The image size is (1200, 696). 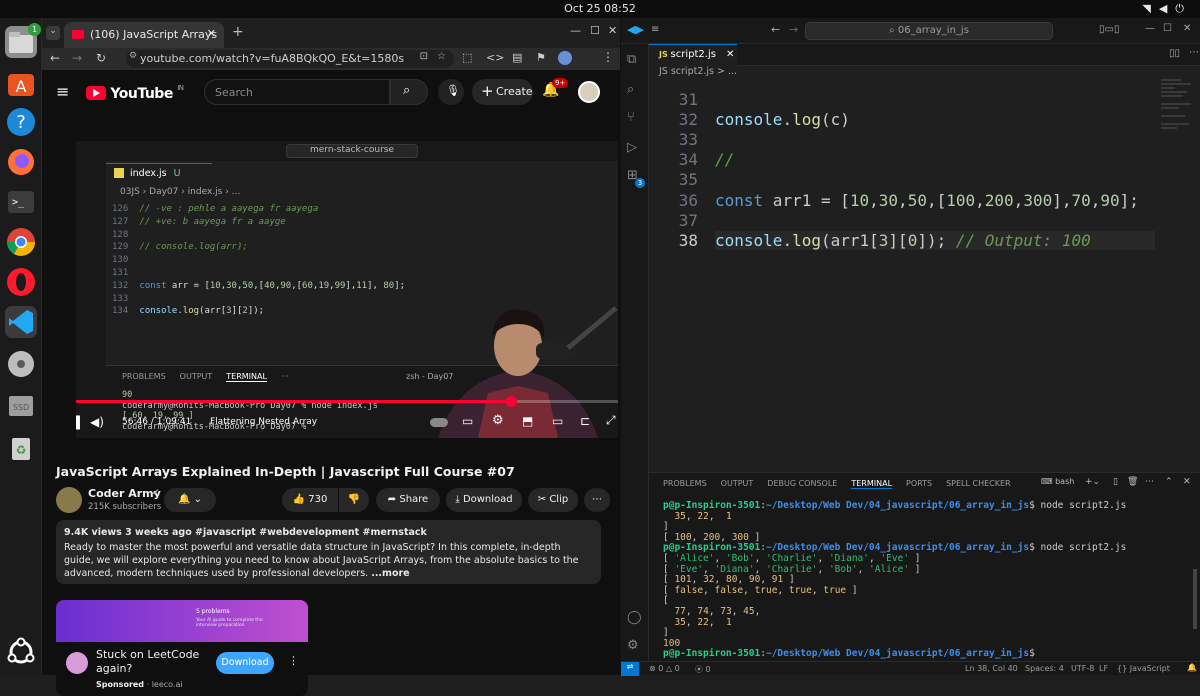 What do you see at coordinates (21, 242) in the screenshot?
I see `chrome-icon` at bounding box center [21, 242].